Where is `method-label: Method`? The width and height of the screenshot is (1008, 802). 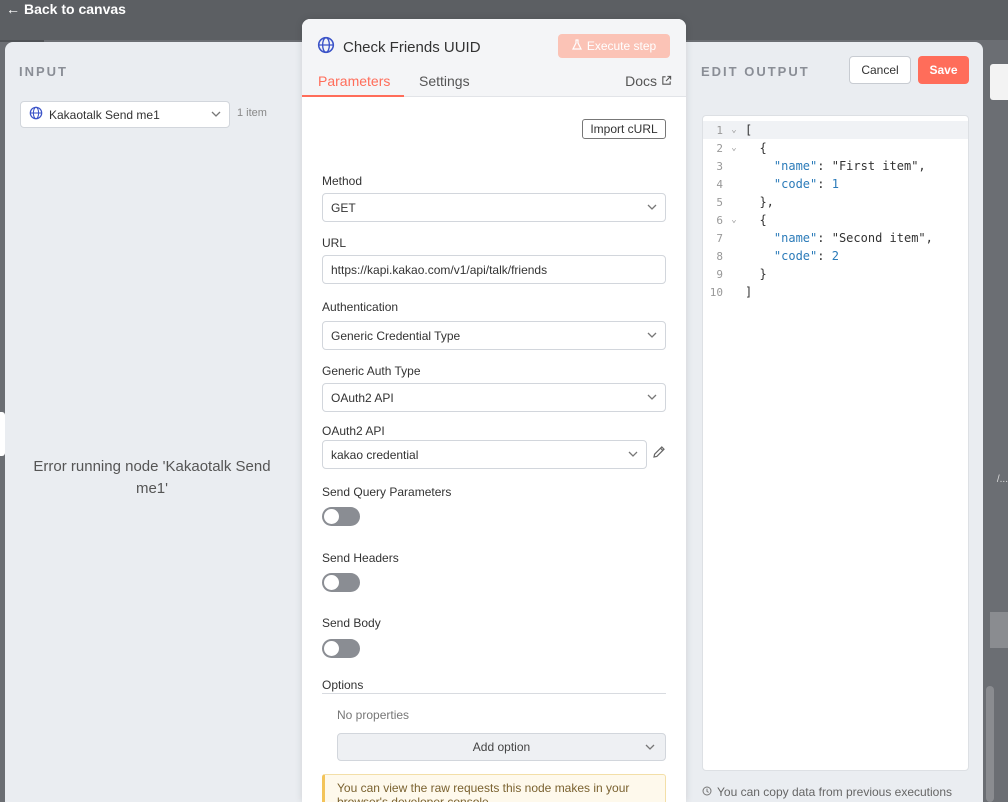 method-label: Method is located at coordinates (342, 181).